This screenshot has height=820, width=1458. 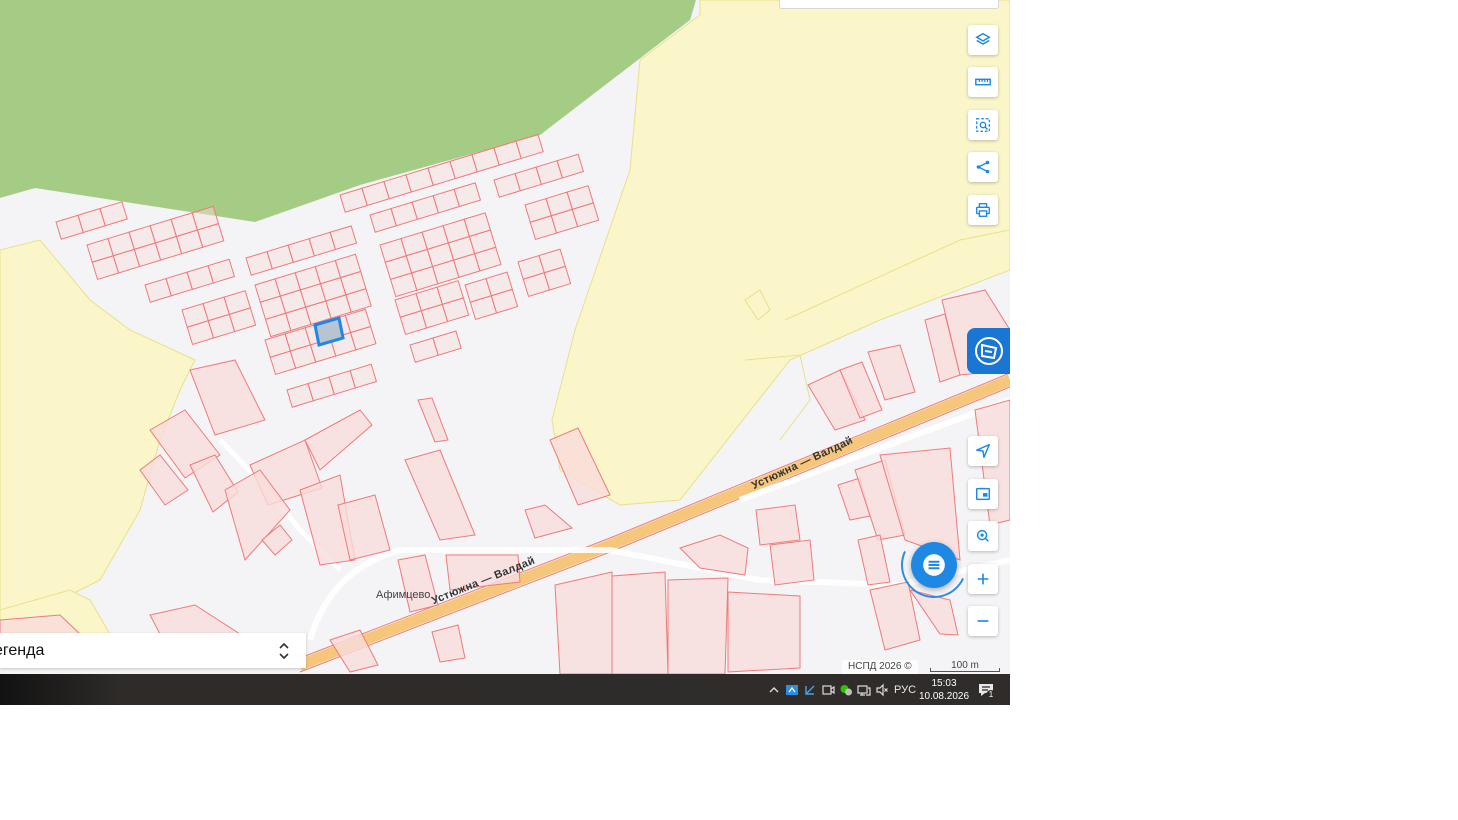 I want to click on share-icon, so click(x=983, y=167).